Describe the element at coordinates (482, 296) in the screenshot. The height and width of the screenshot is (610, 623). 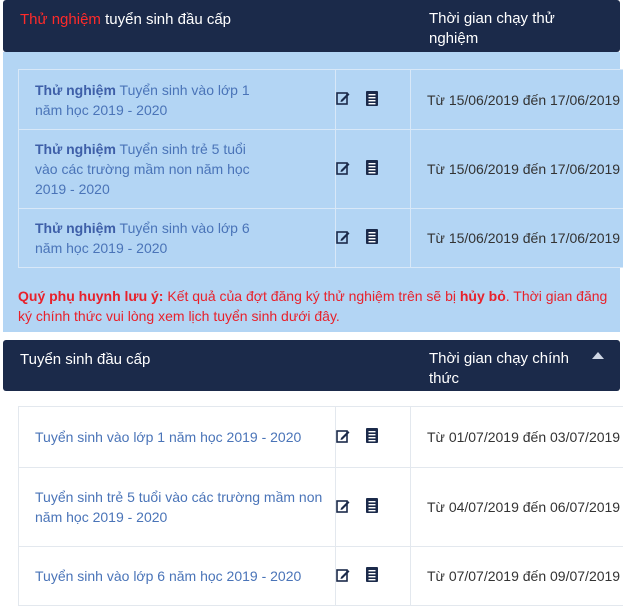
I see `notice-cancel: hủy bỏ` at that location.